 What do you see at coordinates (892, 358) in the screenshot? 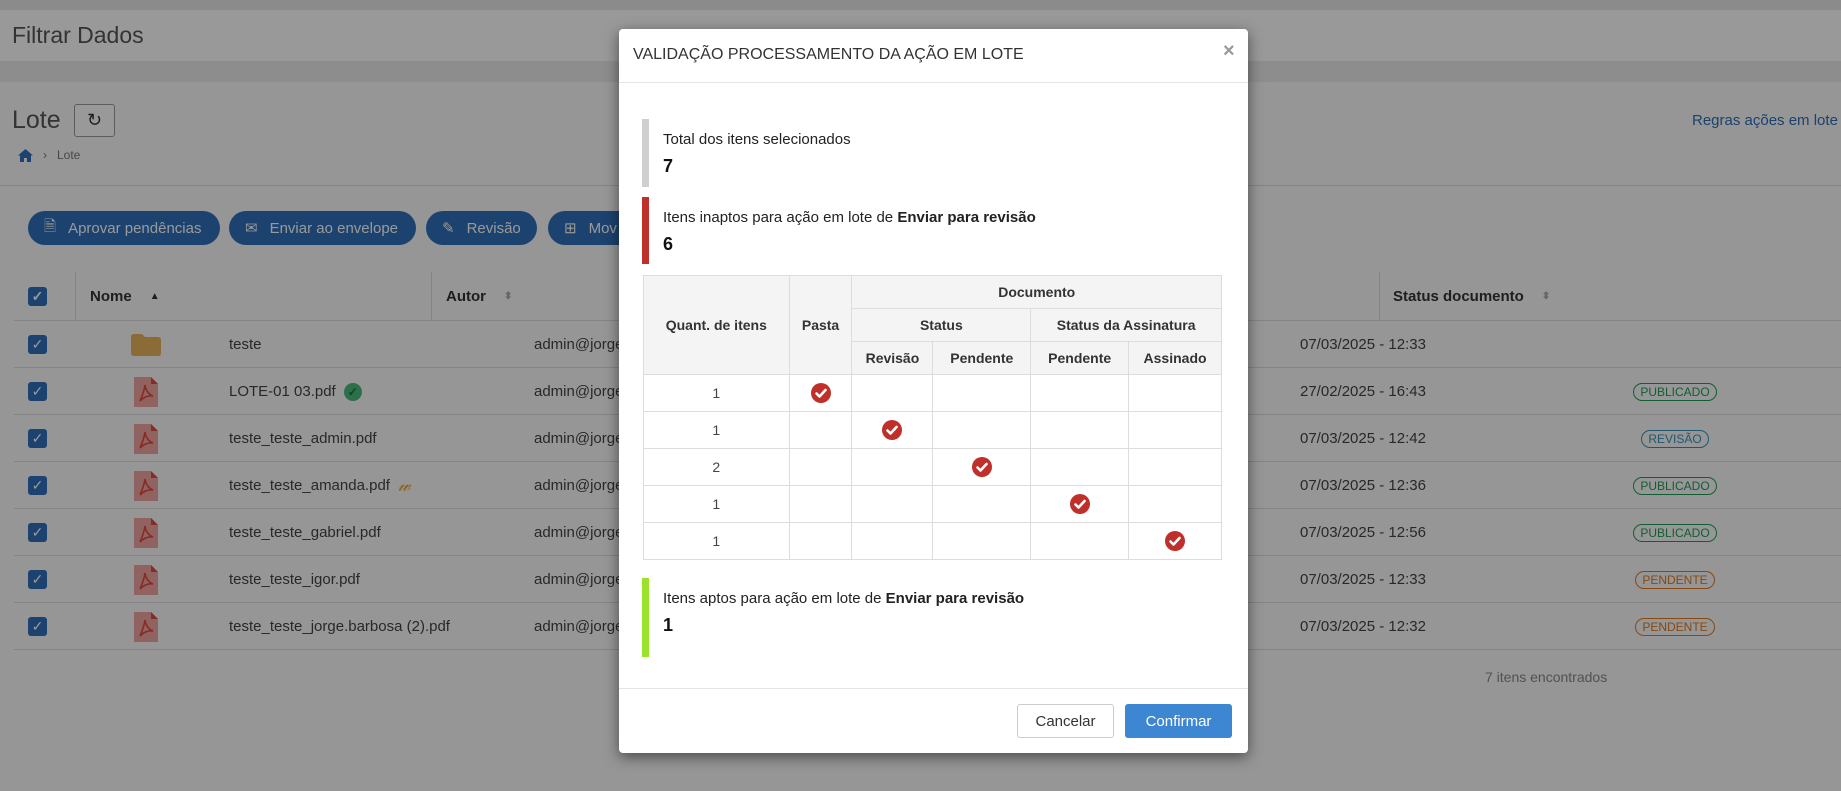
I see `header-revision: Revisão` at bounding box center [892, 358].